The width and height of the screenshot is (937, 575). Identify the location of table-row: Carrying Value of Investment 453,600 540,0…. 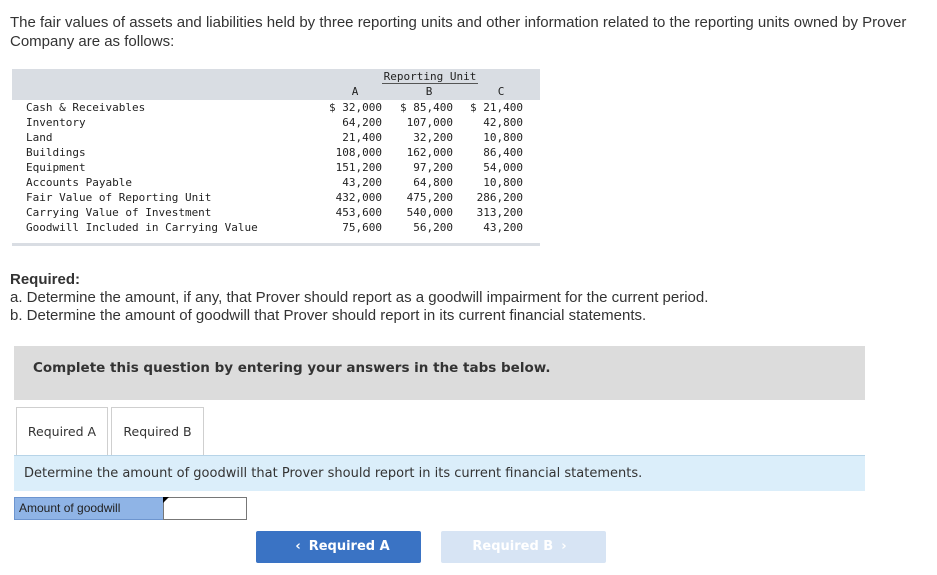
(276, 212).